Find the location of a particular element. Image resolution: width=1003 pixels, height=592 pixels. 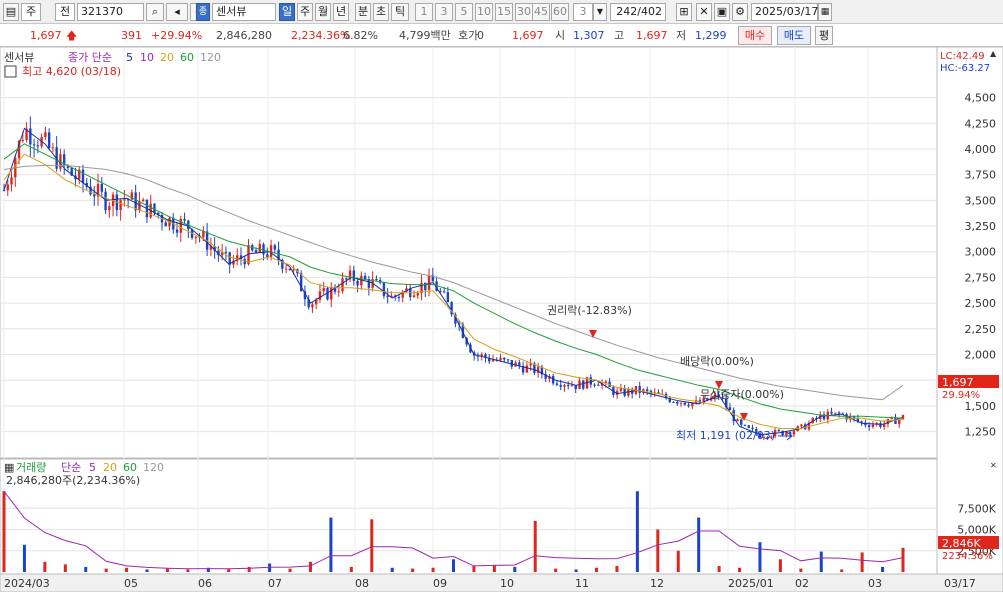

search-icon: ⌕ is located at coordinates (155, 12).